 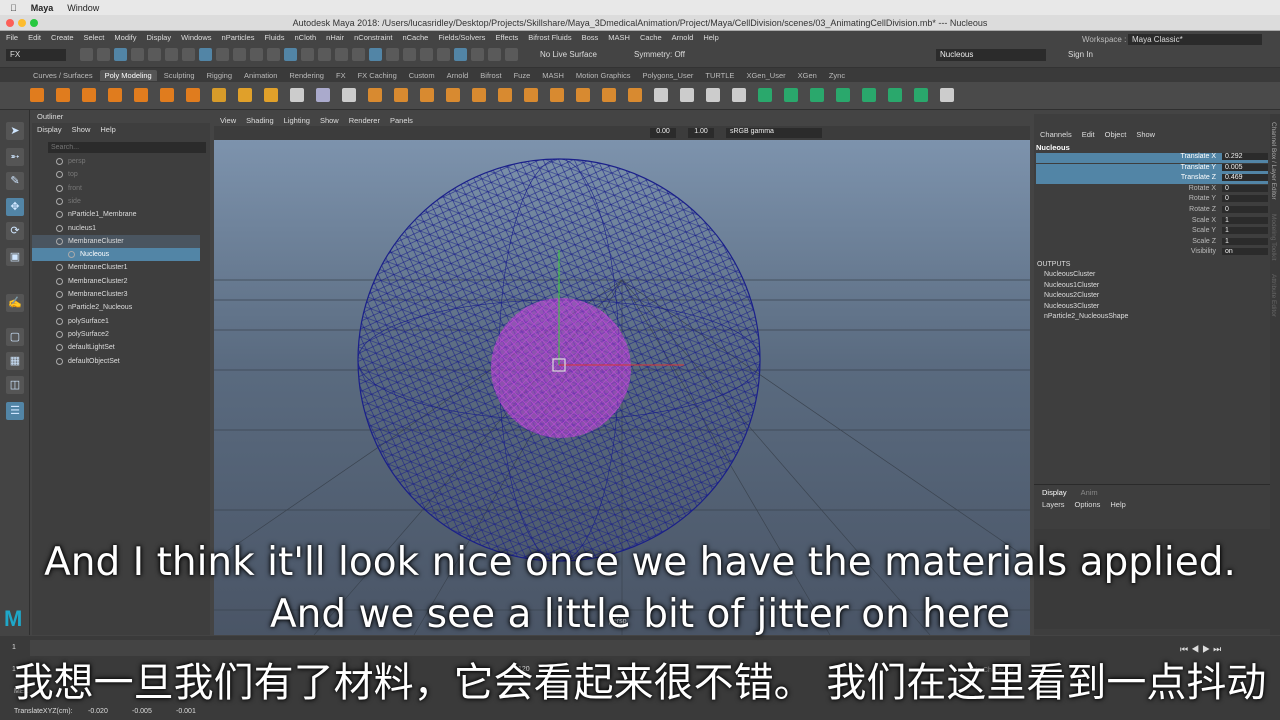 I want to click on output-node: Nucleous1Cluster, so click(x=1154, y=287).